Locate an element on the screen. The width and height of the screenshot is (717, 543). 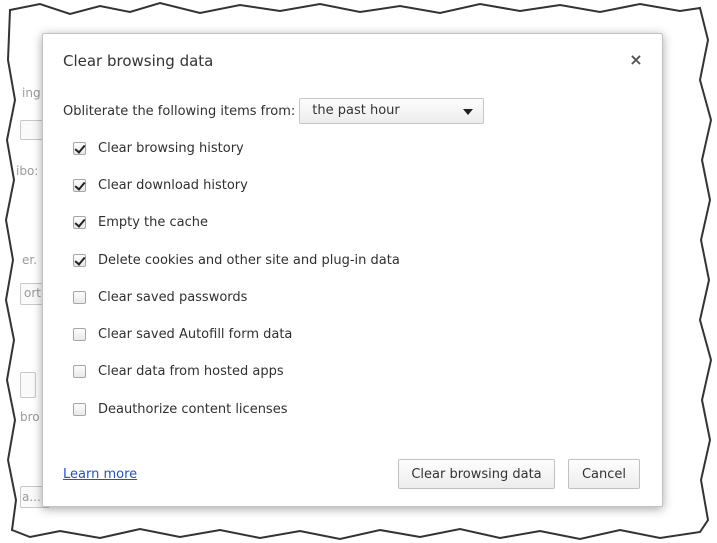
option-label: Deauthorize content licenses is located at coordinates (193, 409).